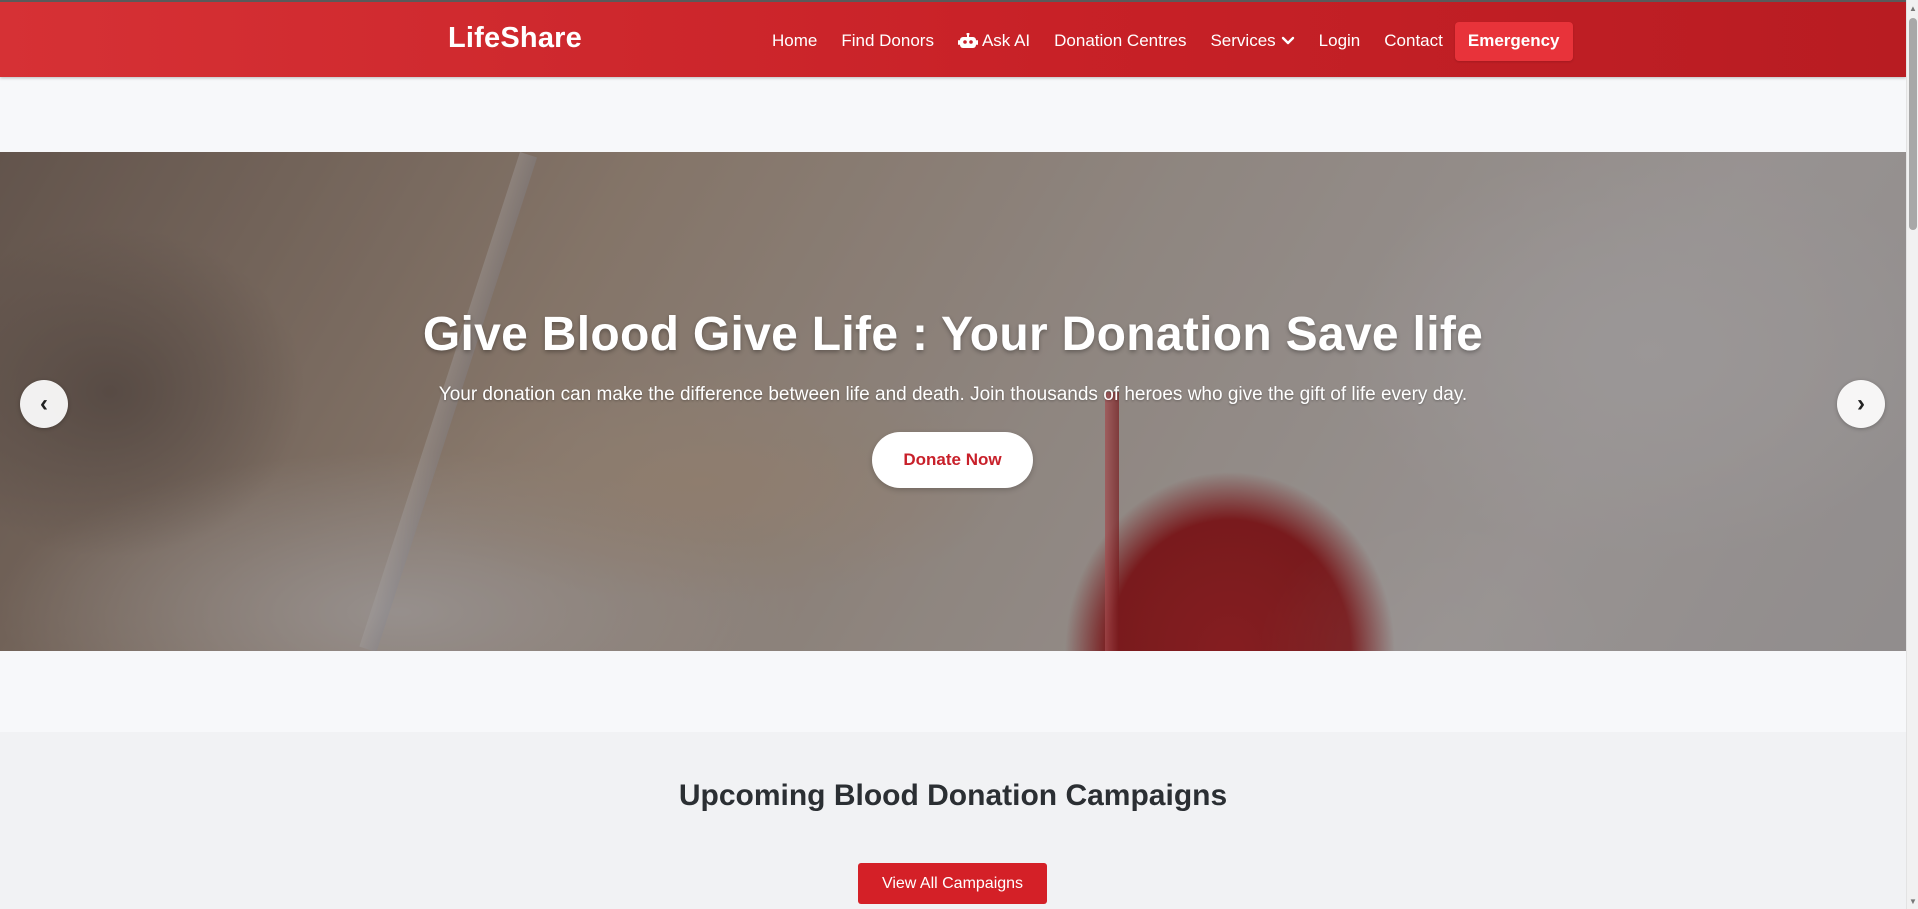 The image size is (1918, 909). I want to click on donate-now-button: Donate Now, so click(952, 460).